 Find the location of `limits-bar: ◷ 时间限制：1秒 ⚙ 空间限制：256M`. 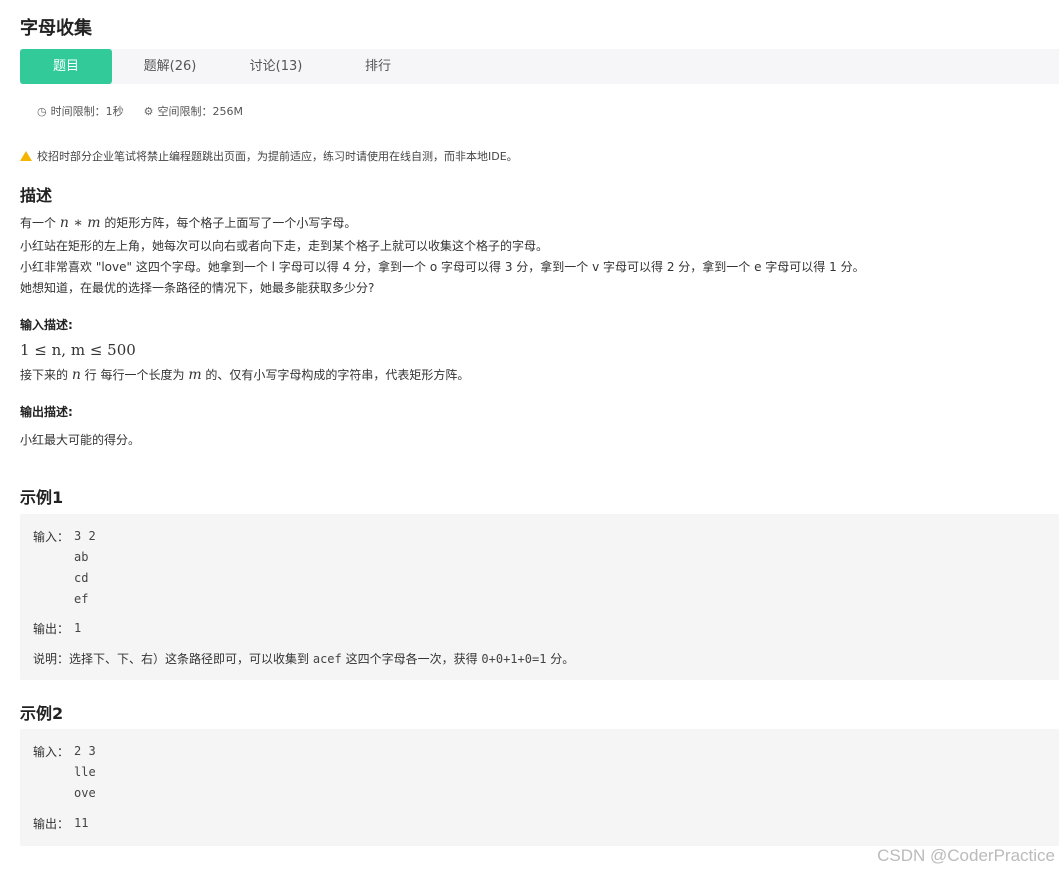

limits-bar: ◷ 时间限制：1秒 ⚙ 空间限制：256M is located at coordinates (150, 111).